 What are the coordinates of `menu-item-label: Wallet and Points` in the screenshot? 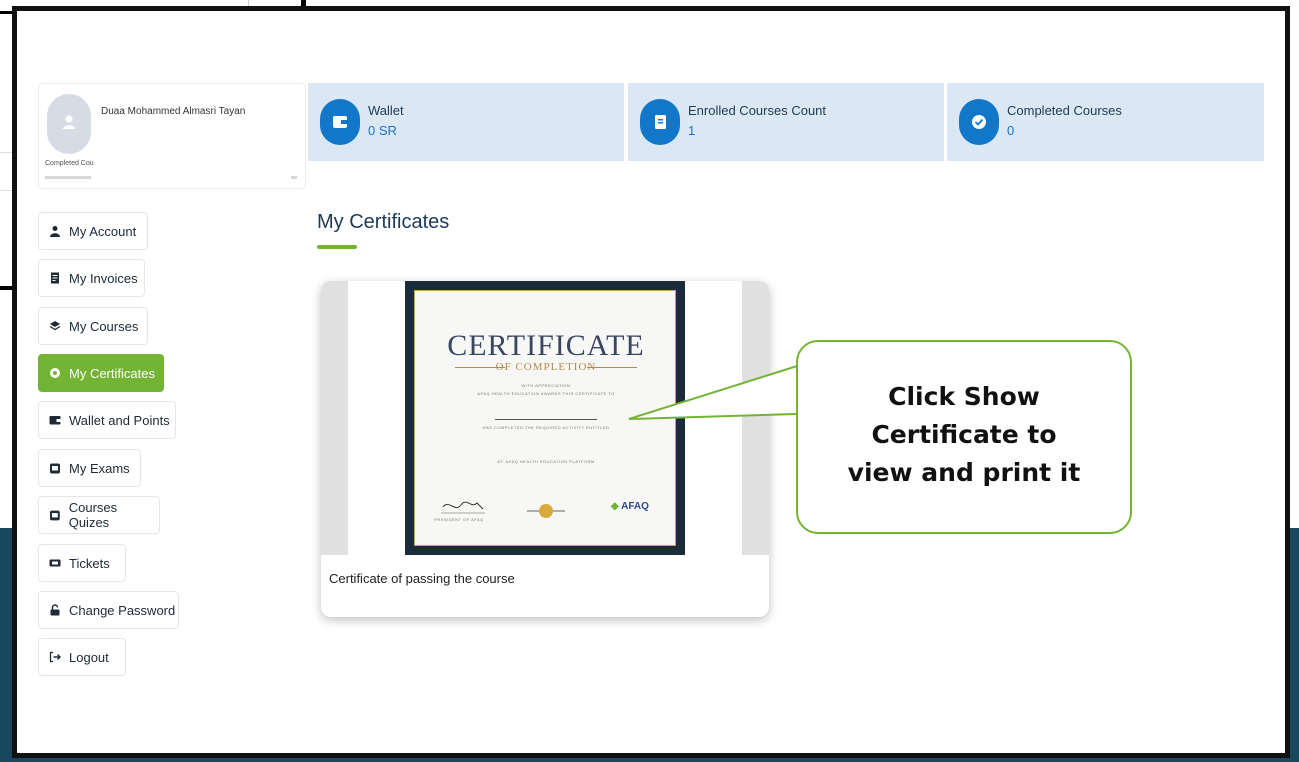 It's located at (119, 420).